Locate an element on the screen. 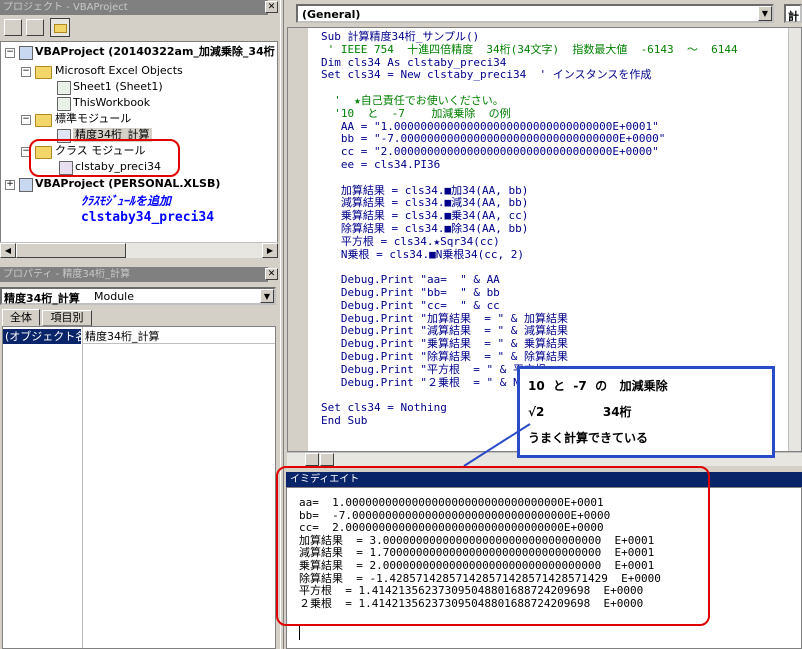 The image size is (802, 649). tree-node-standard-modules: 標準モジュール is located at coordinates (93, 119).